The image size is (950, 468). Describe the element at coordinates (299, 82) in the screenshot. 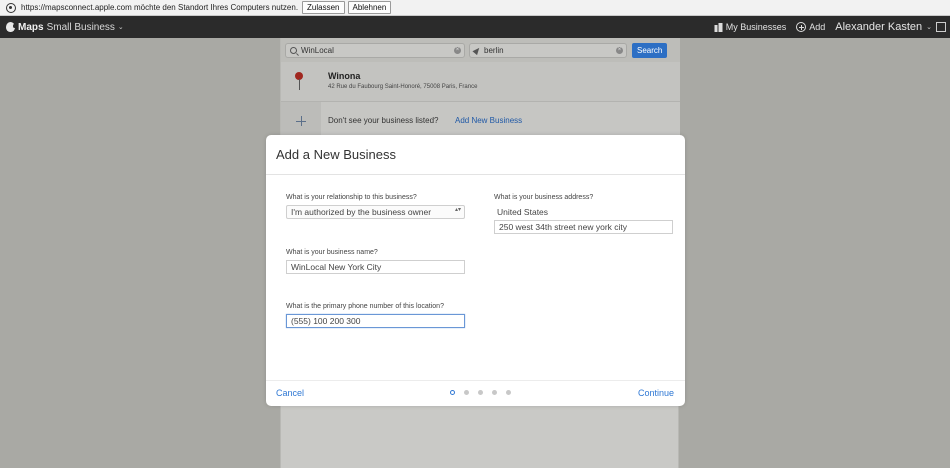

I see `map-pin-icon` at that location.